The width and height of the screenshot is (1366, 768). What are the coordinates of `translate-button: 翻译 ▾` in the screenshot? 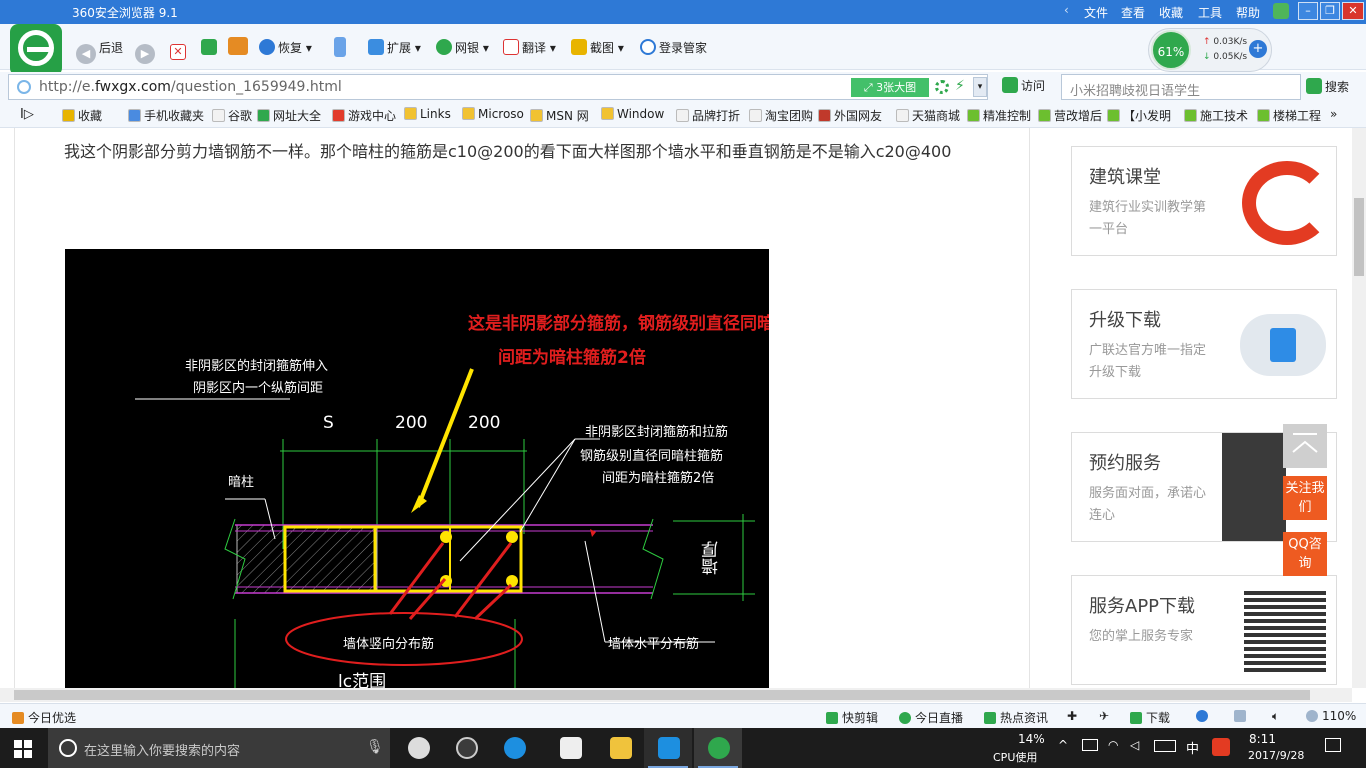 It's located at (529, 48).